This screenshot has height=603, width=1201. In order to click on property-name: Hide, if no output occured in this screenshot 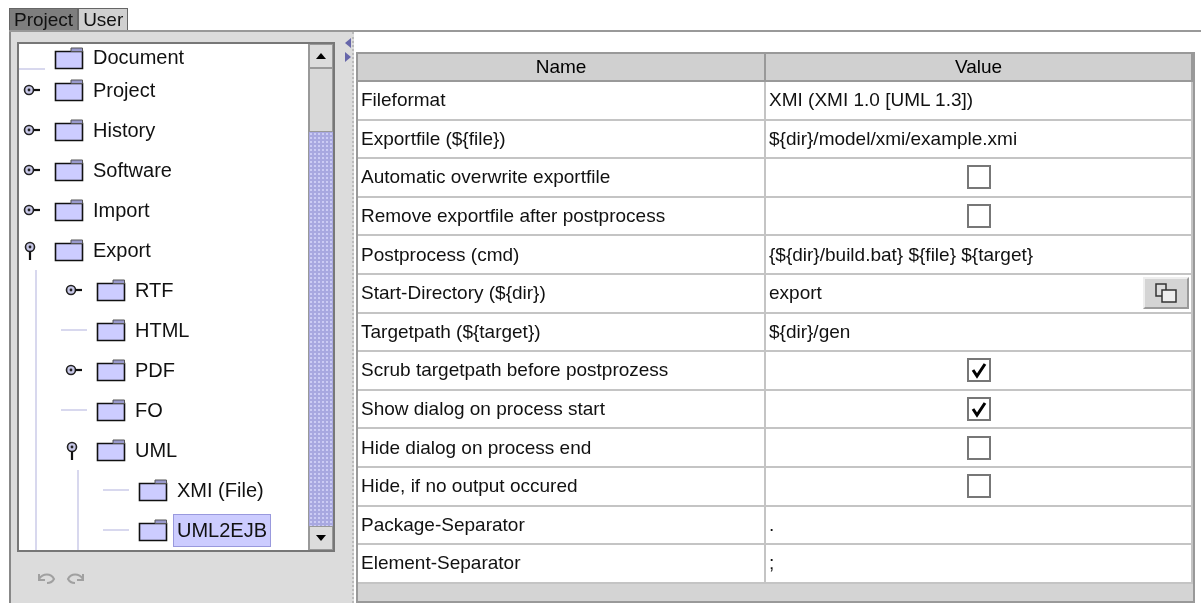, I will do `click(562, 486)`.